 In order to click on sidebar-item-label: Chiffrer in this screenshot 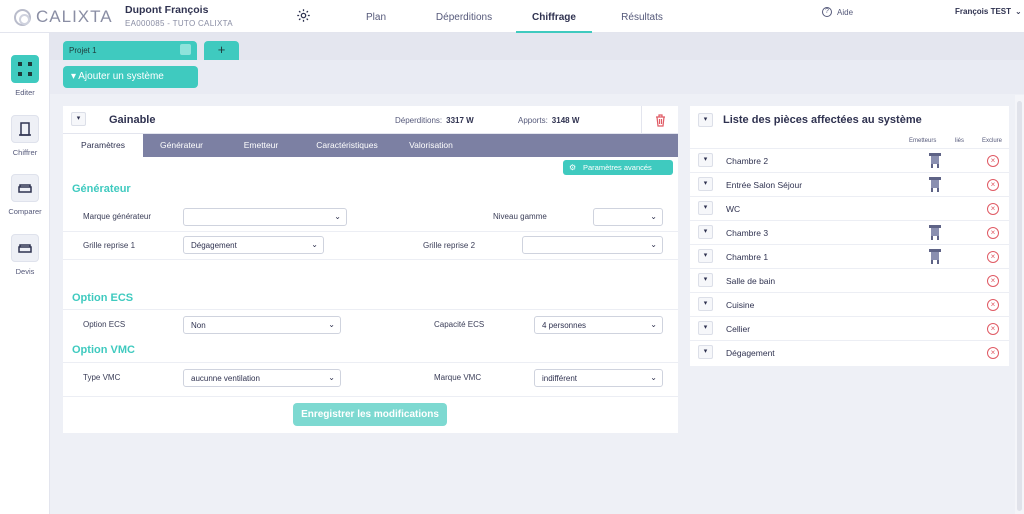, I will do `click(25, 152)`.